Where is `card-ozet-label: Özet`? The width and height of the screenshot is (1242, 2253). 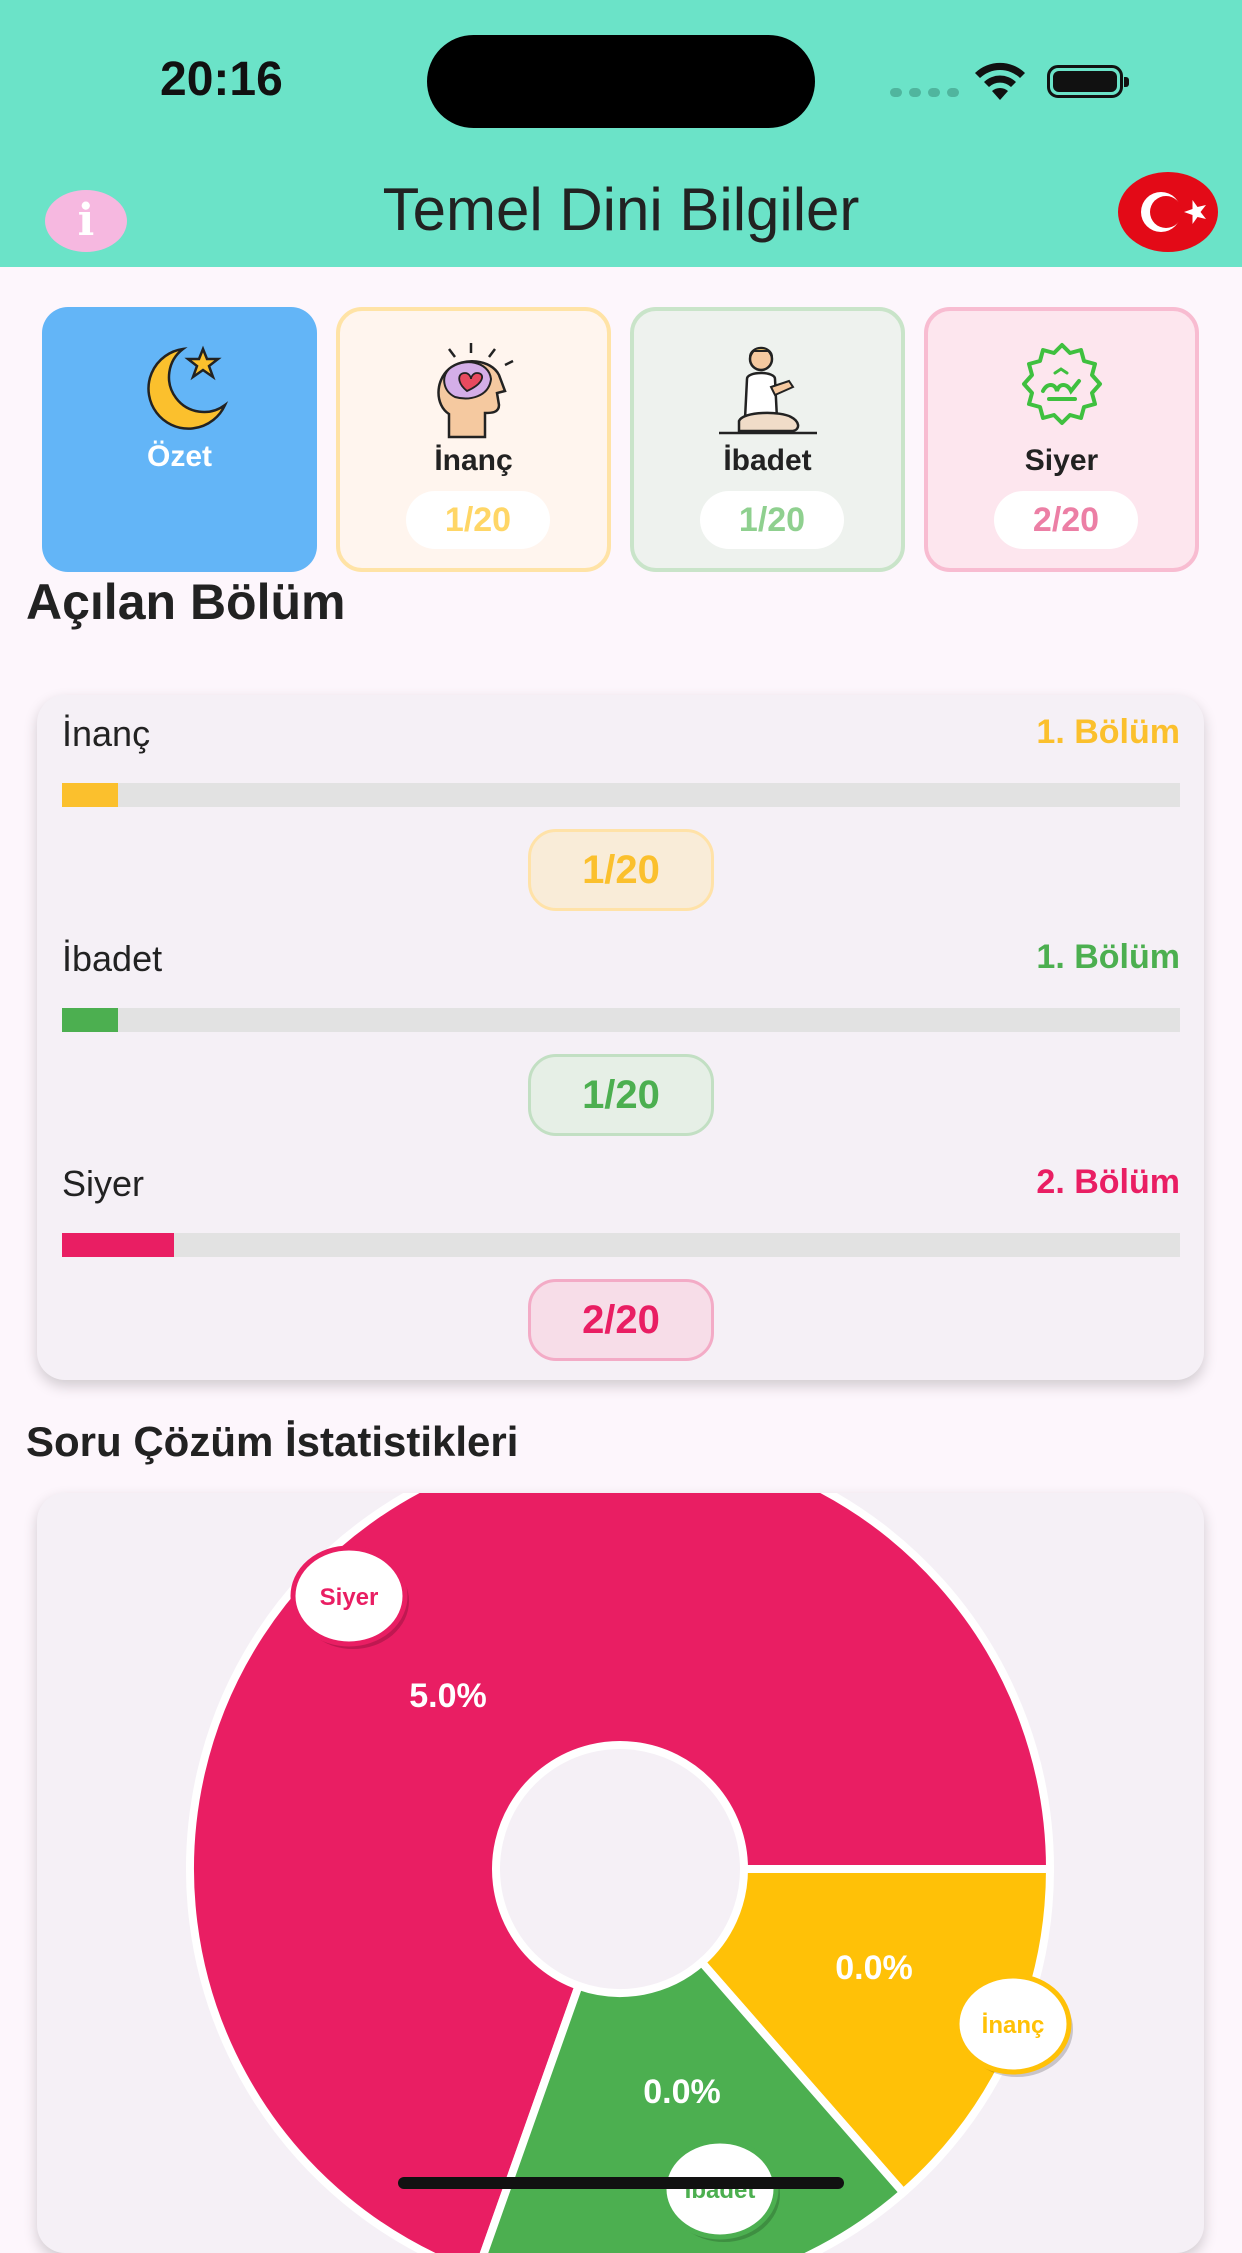
card-ozet-label: Özet is located at coordinates (179, 456).